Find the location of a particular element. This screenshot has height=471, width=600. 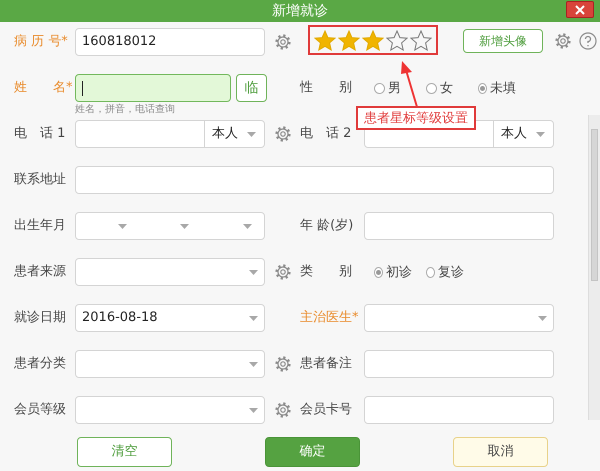

field-label: 出生年月 is located at coordinates (40, 226).